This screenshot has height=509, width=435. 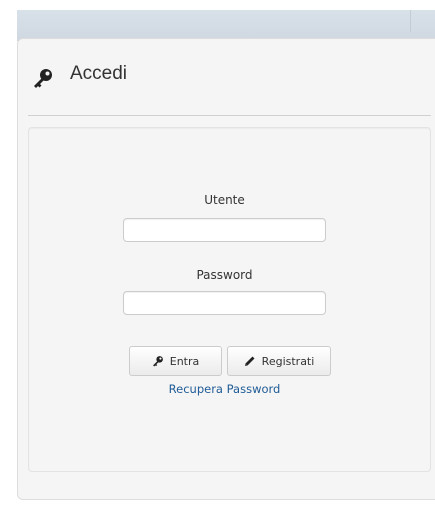 What do you see at coordinates (224, 230) in the screenshot?
I see `username-input` at bounding box center [224, 230].